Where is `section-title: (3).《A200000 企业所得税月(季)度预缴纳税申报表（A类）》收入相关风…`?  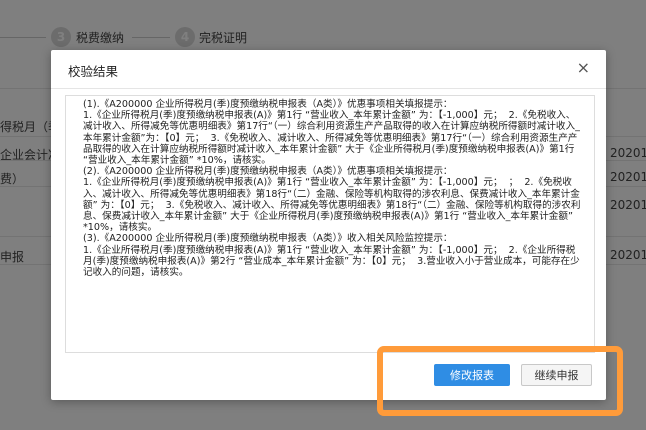
section-title: (3).《A200000 企业所得税月(季)度预缴纳税申报表（A类）》收入相关风… is located at coordinates (268, 239).